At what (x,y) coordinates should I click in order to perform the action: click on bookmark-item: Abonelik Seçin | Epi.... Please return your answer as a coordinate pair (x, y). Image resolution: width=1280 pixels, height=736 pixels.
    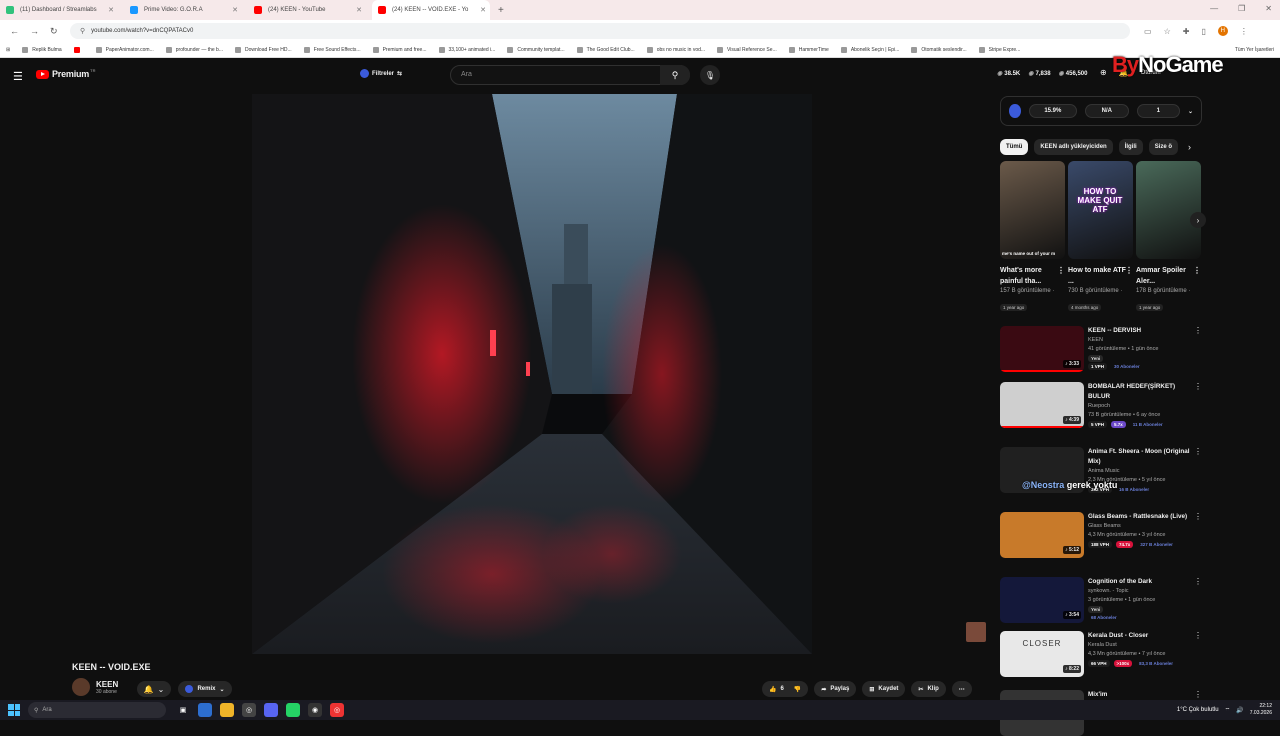
    Looking at the image, I should click on (869, 49).